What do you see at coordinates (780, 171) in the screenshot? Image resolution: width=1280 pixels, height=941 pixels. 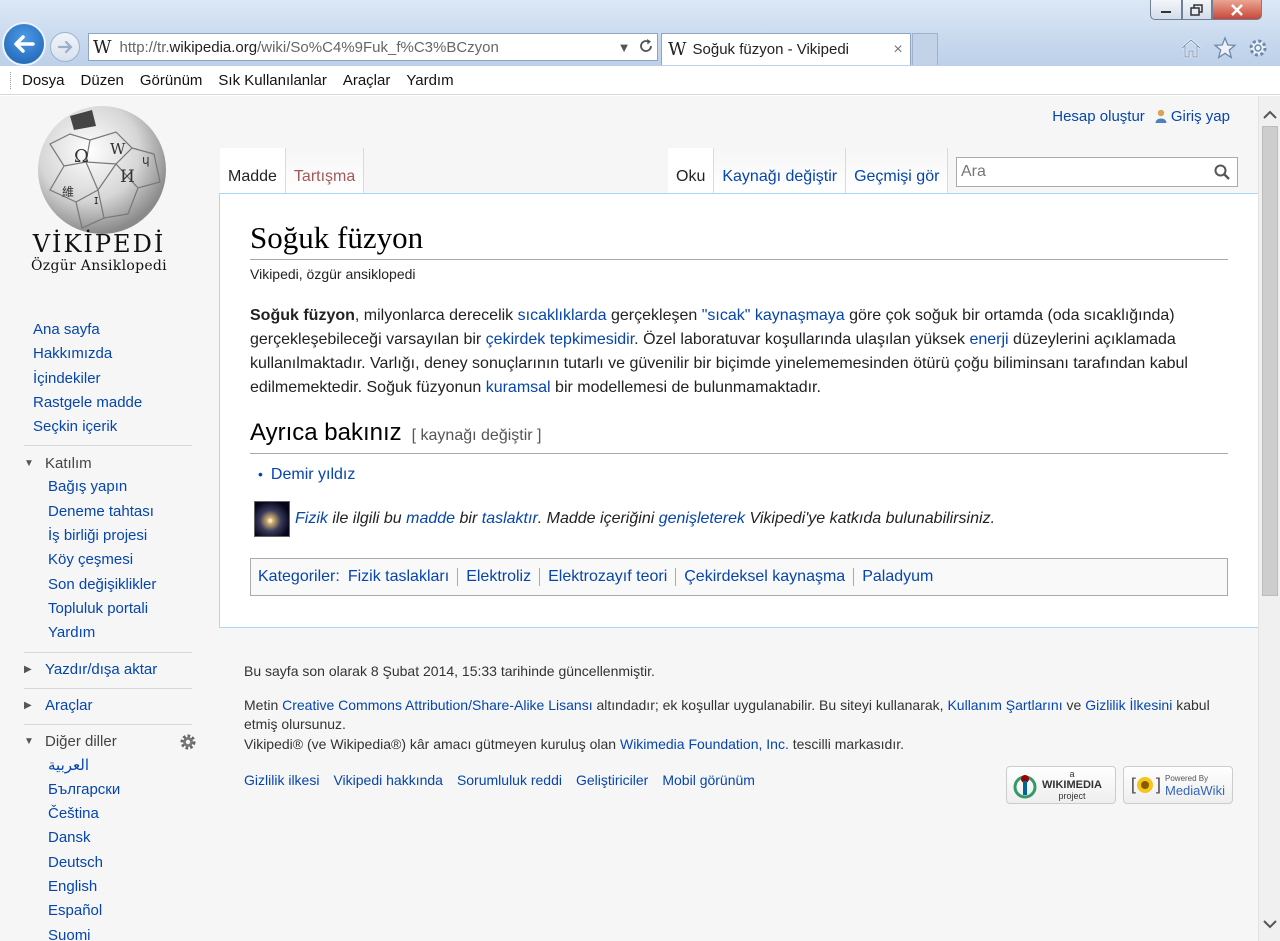 I see `tab-edit-source: Kaynağı değiştir` at bounding box center [780, 171].